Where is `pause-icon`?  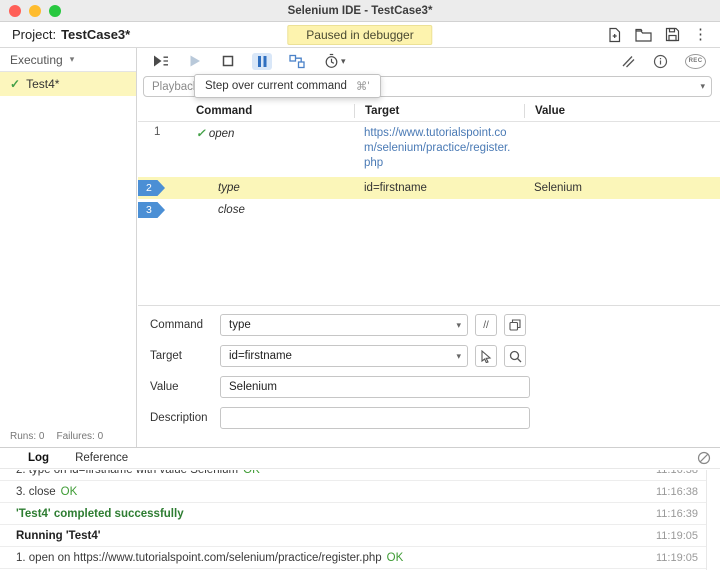 pause-icon is located at coordinates (262, 61).